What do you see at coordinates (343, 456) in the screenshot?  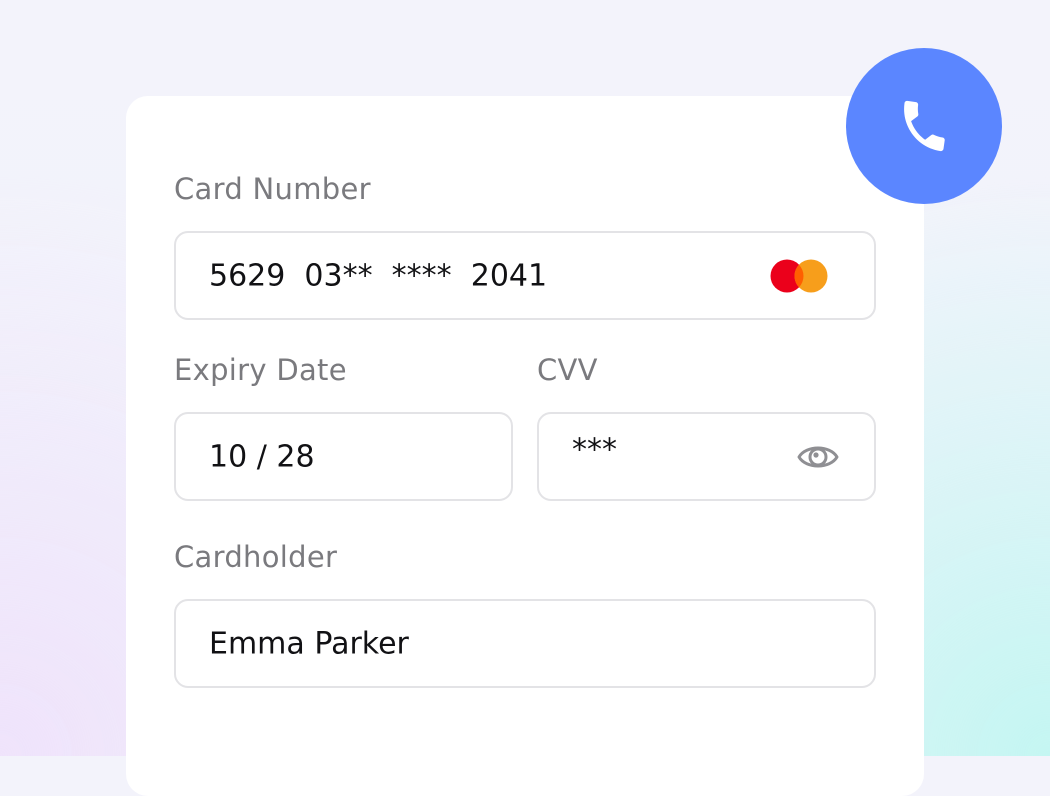 I see `expiry-date-field: 10 / 28` at bounding box center [343, 456].